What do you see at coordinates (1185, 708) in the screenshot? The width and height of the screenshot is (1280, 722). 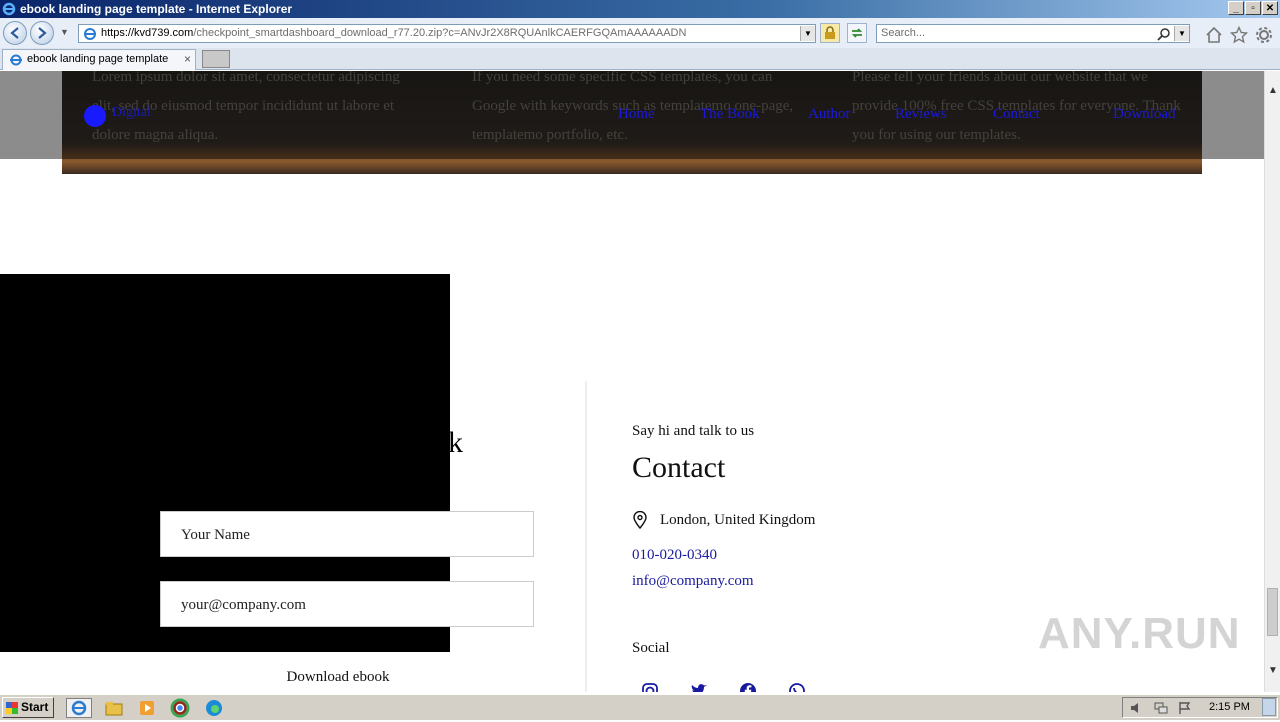 I see `action-center-flag-icon` at bounding box center [1185, 708].